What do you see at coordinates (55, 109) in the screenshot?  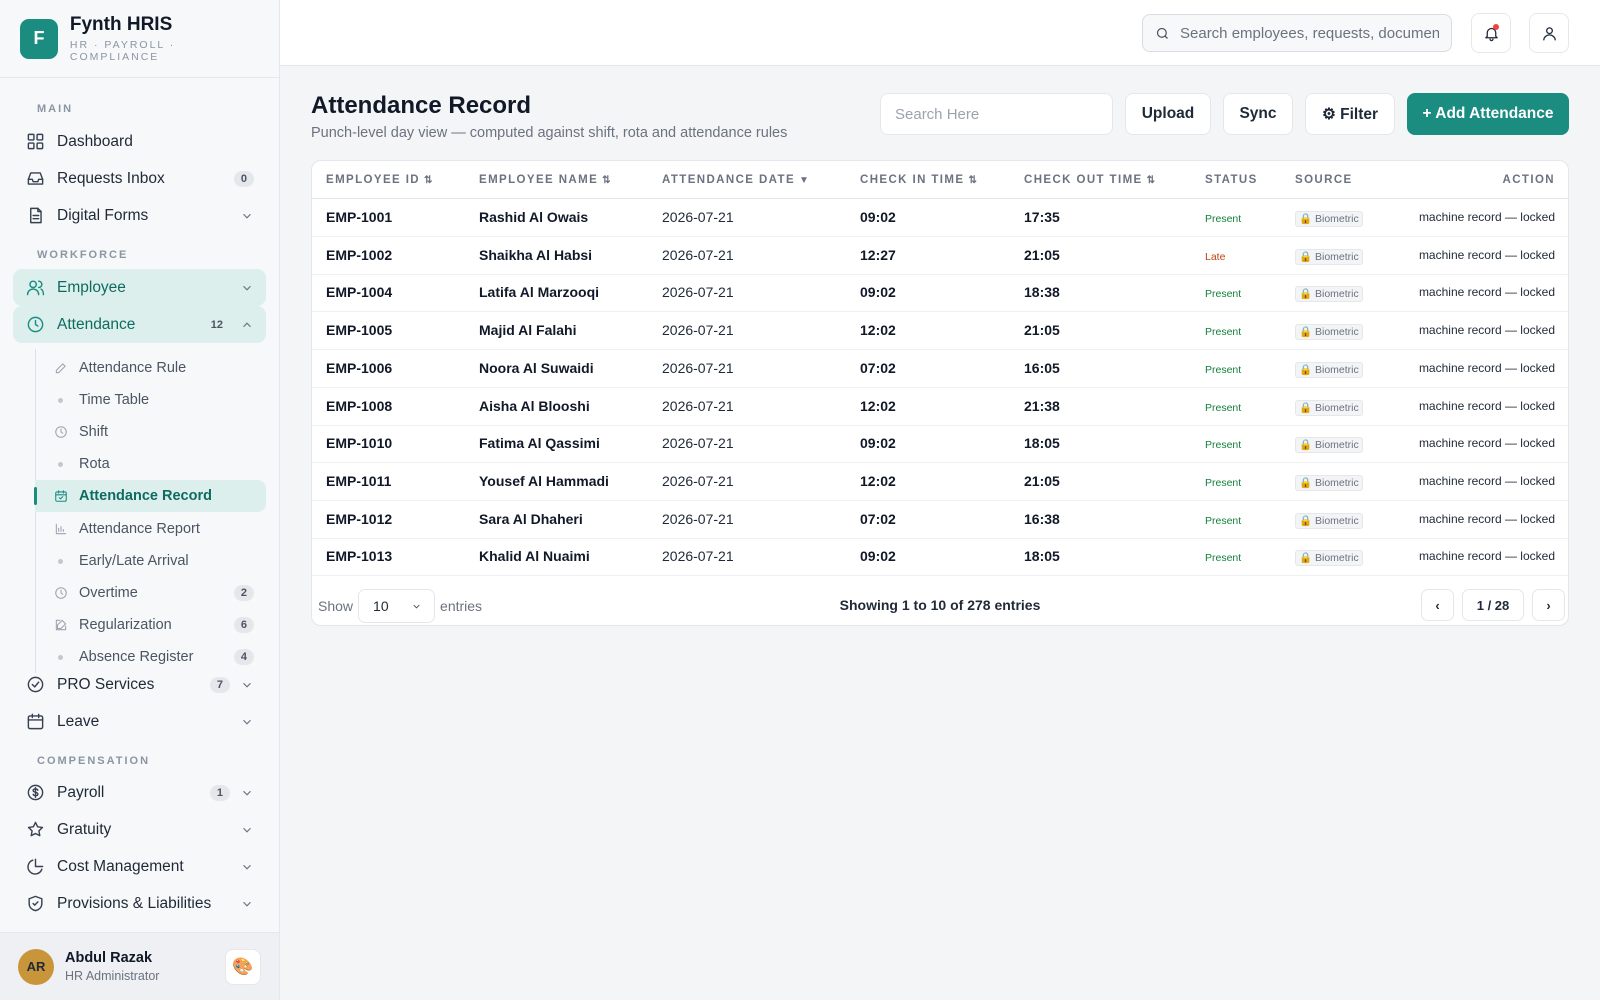 I see `section-main: MAIN` at bounding box center [55, 109].